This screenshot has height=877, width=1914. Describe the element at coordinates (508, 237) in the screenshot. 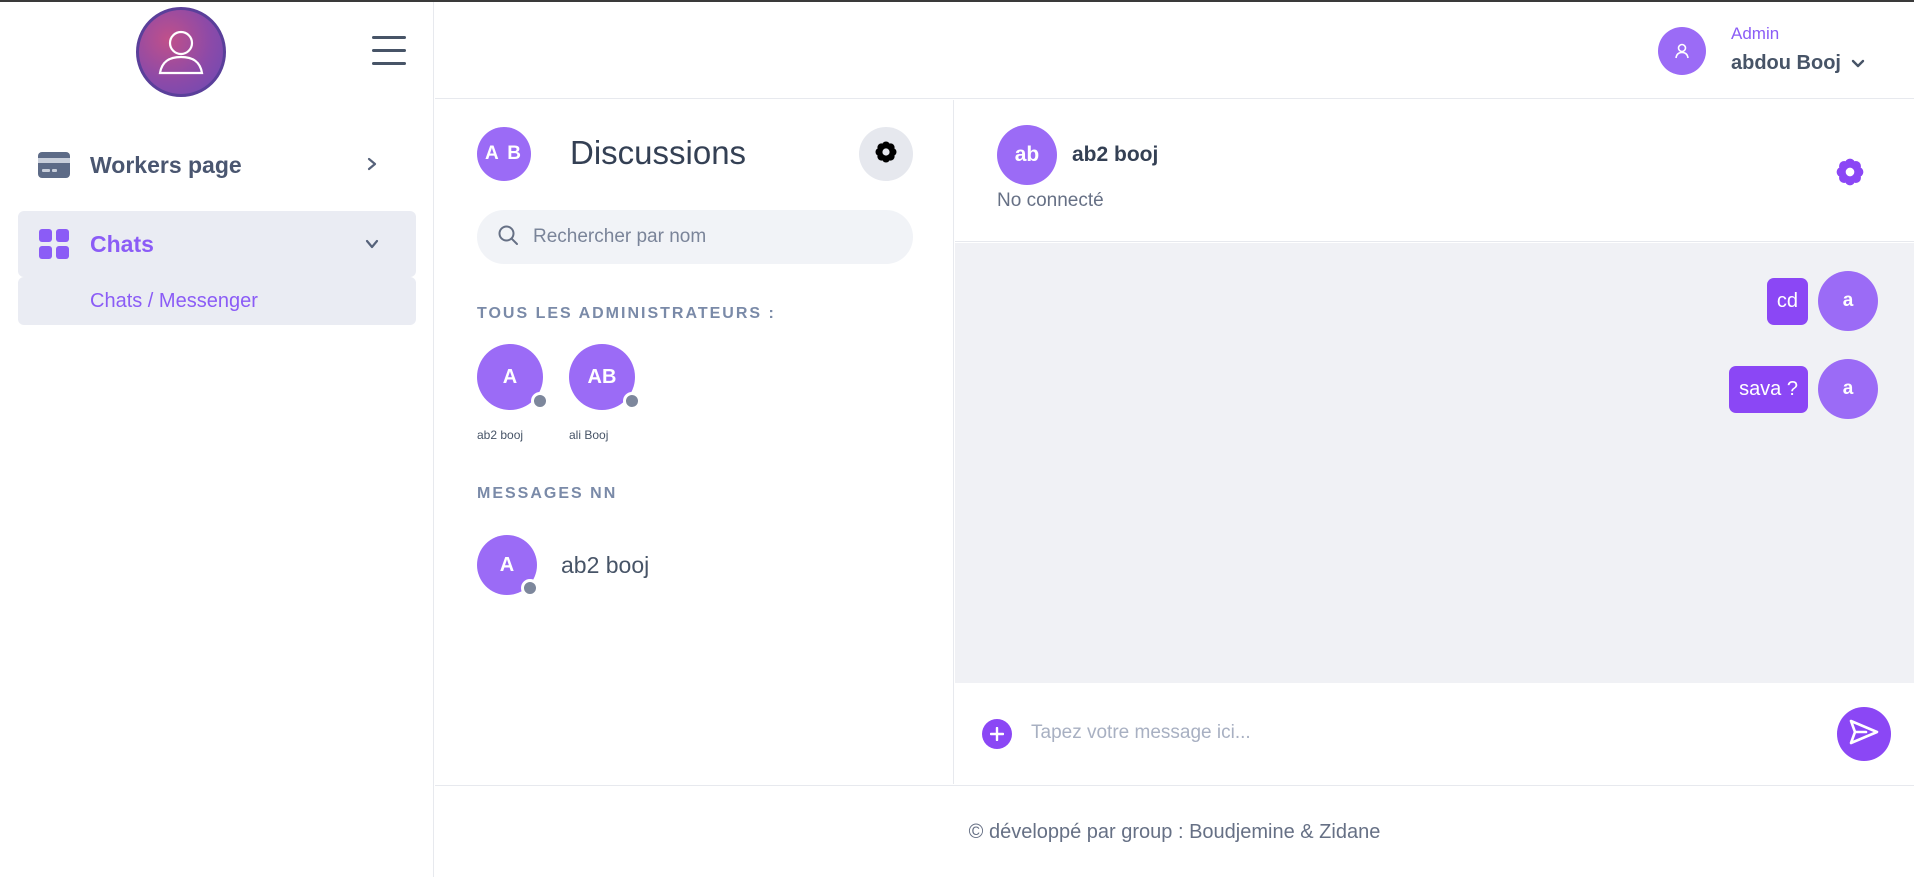

I see `search-icon` at that location.